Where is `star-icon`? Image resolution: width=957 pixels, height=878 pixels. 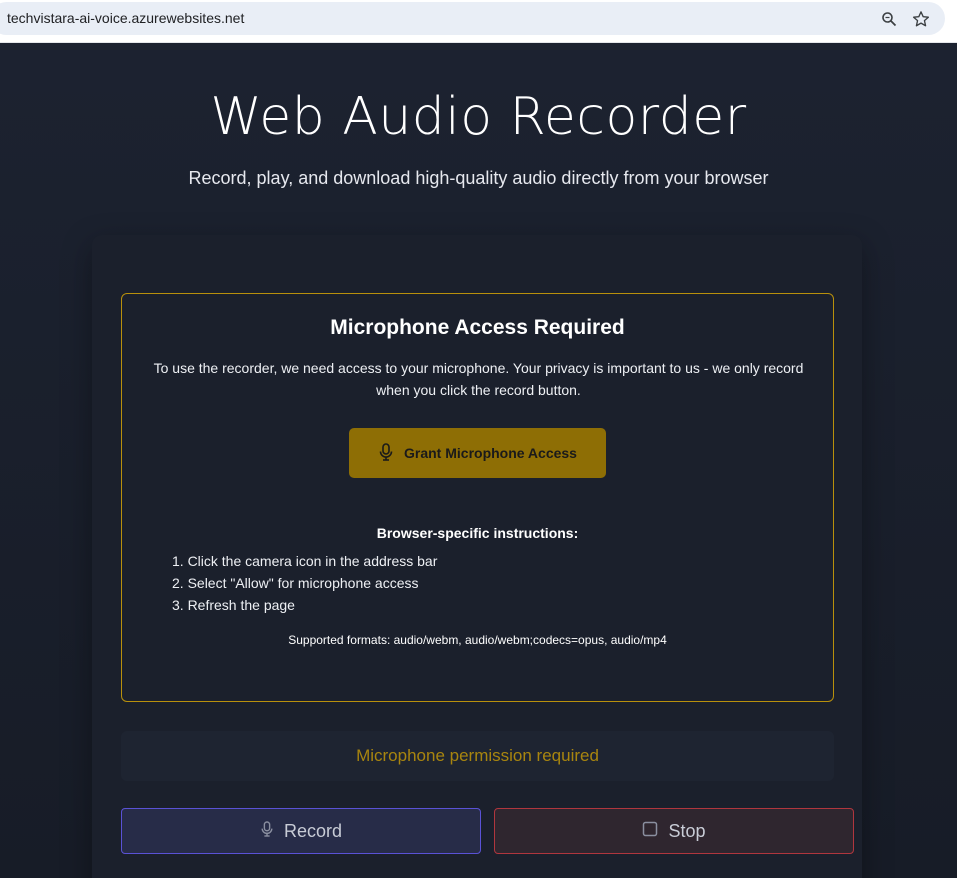
star-icon is located at coordinates (921, 19).